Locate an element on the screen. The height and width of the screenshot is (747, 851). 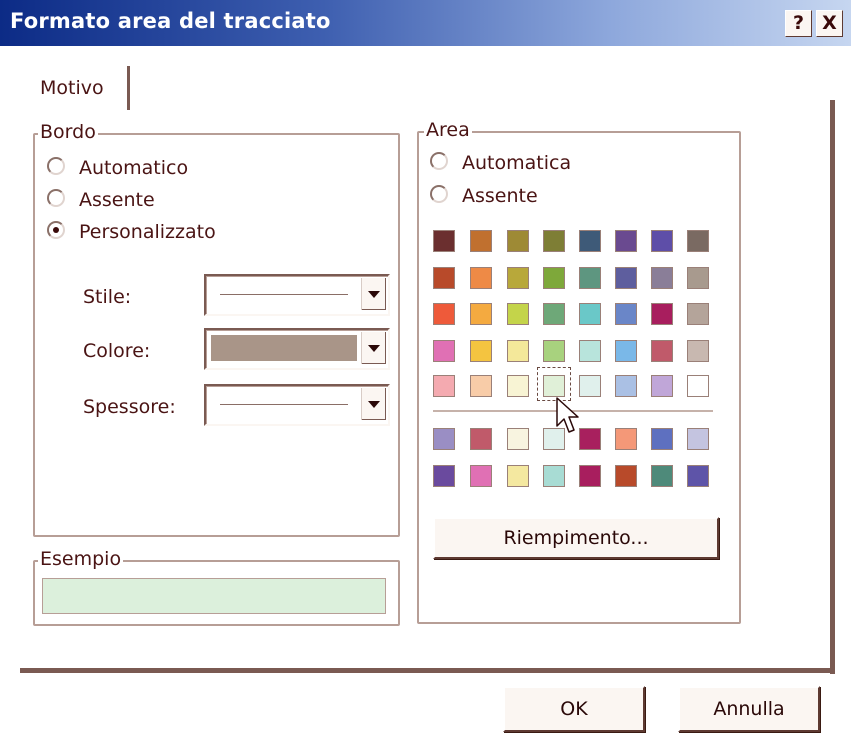
area-legend: Area is located at coordinates (448, 130).